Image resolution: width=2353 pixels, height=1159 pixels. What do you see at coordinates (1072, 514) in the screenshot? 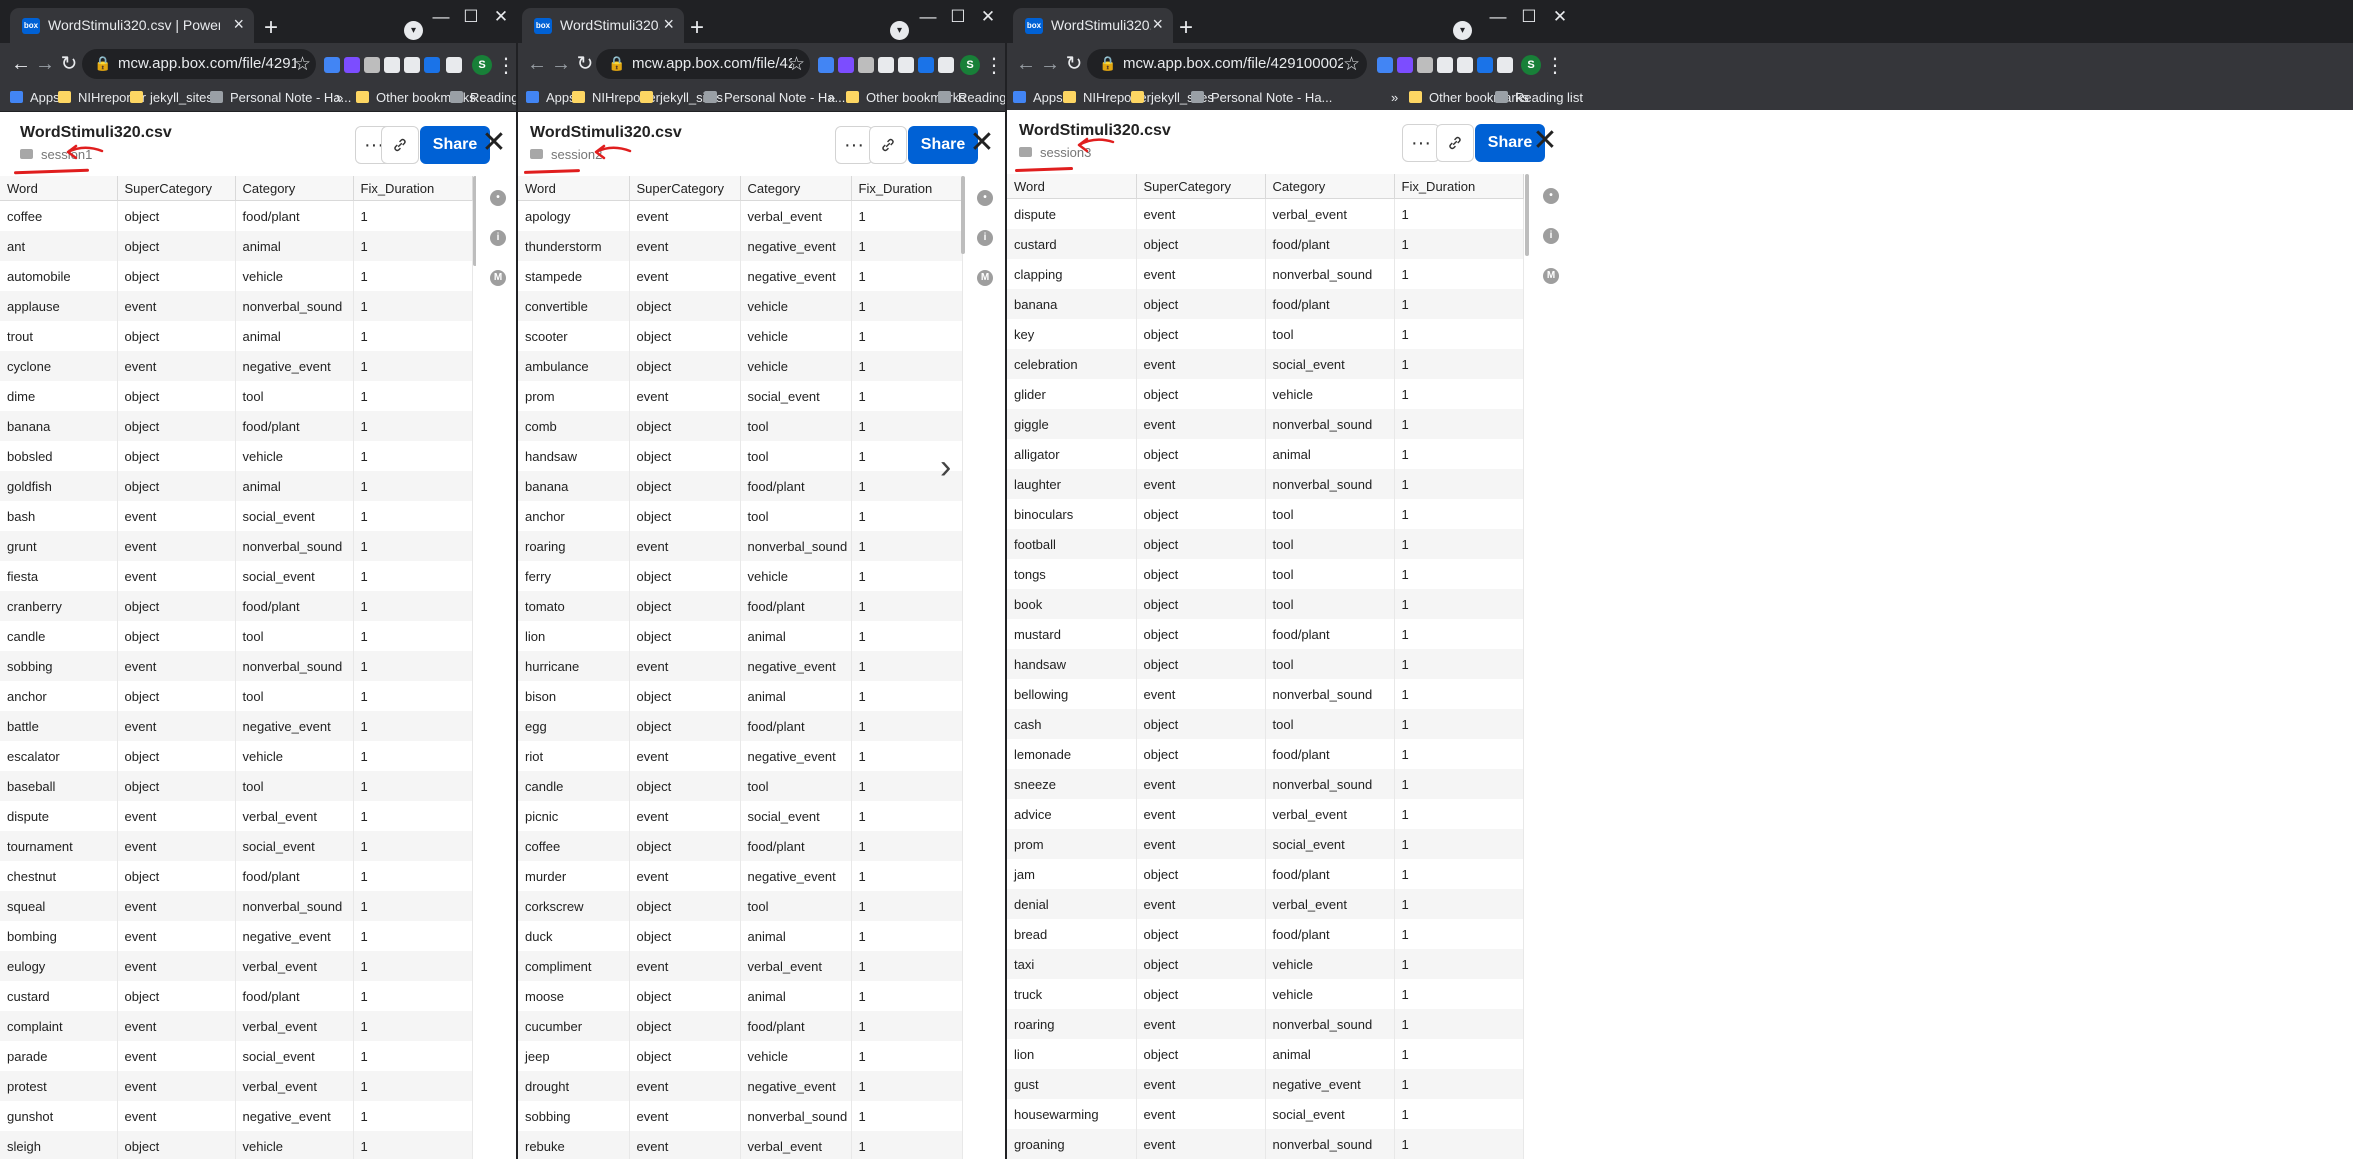
I see `cell-word: binoculars` at bounding box center [1072, 514].